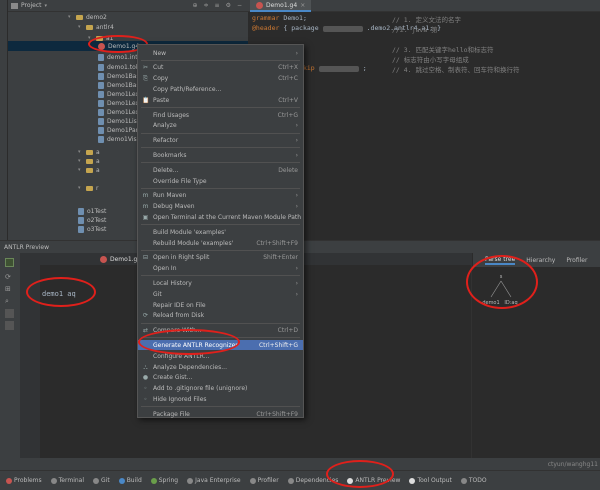  I want to click on editor-tab-label: Demo1.g4, so click(282, 5).